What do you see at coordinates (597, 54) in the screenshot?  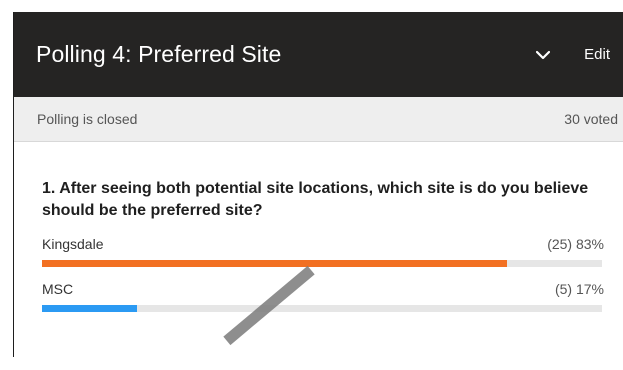 I see `edit-button: Edit` at bounding box center [597, 54].